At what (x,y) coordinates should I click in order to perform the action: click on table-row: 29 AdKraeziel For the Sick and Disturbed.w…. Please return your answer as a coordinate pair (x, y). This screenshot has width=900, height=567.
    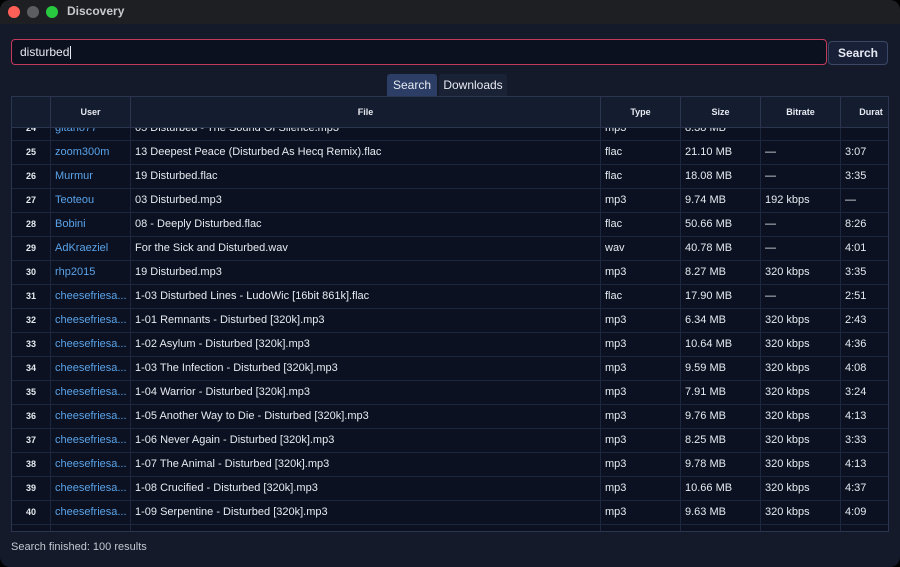
    Looking at the image, I should click on (450, 248).